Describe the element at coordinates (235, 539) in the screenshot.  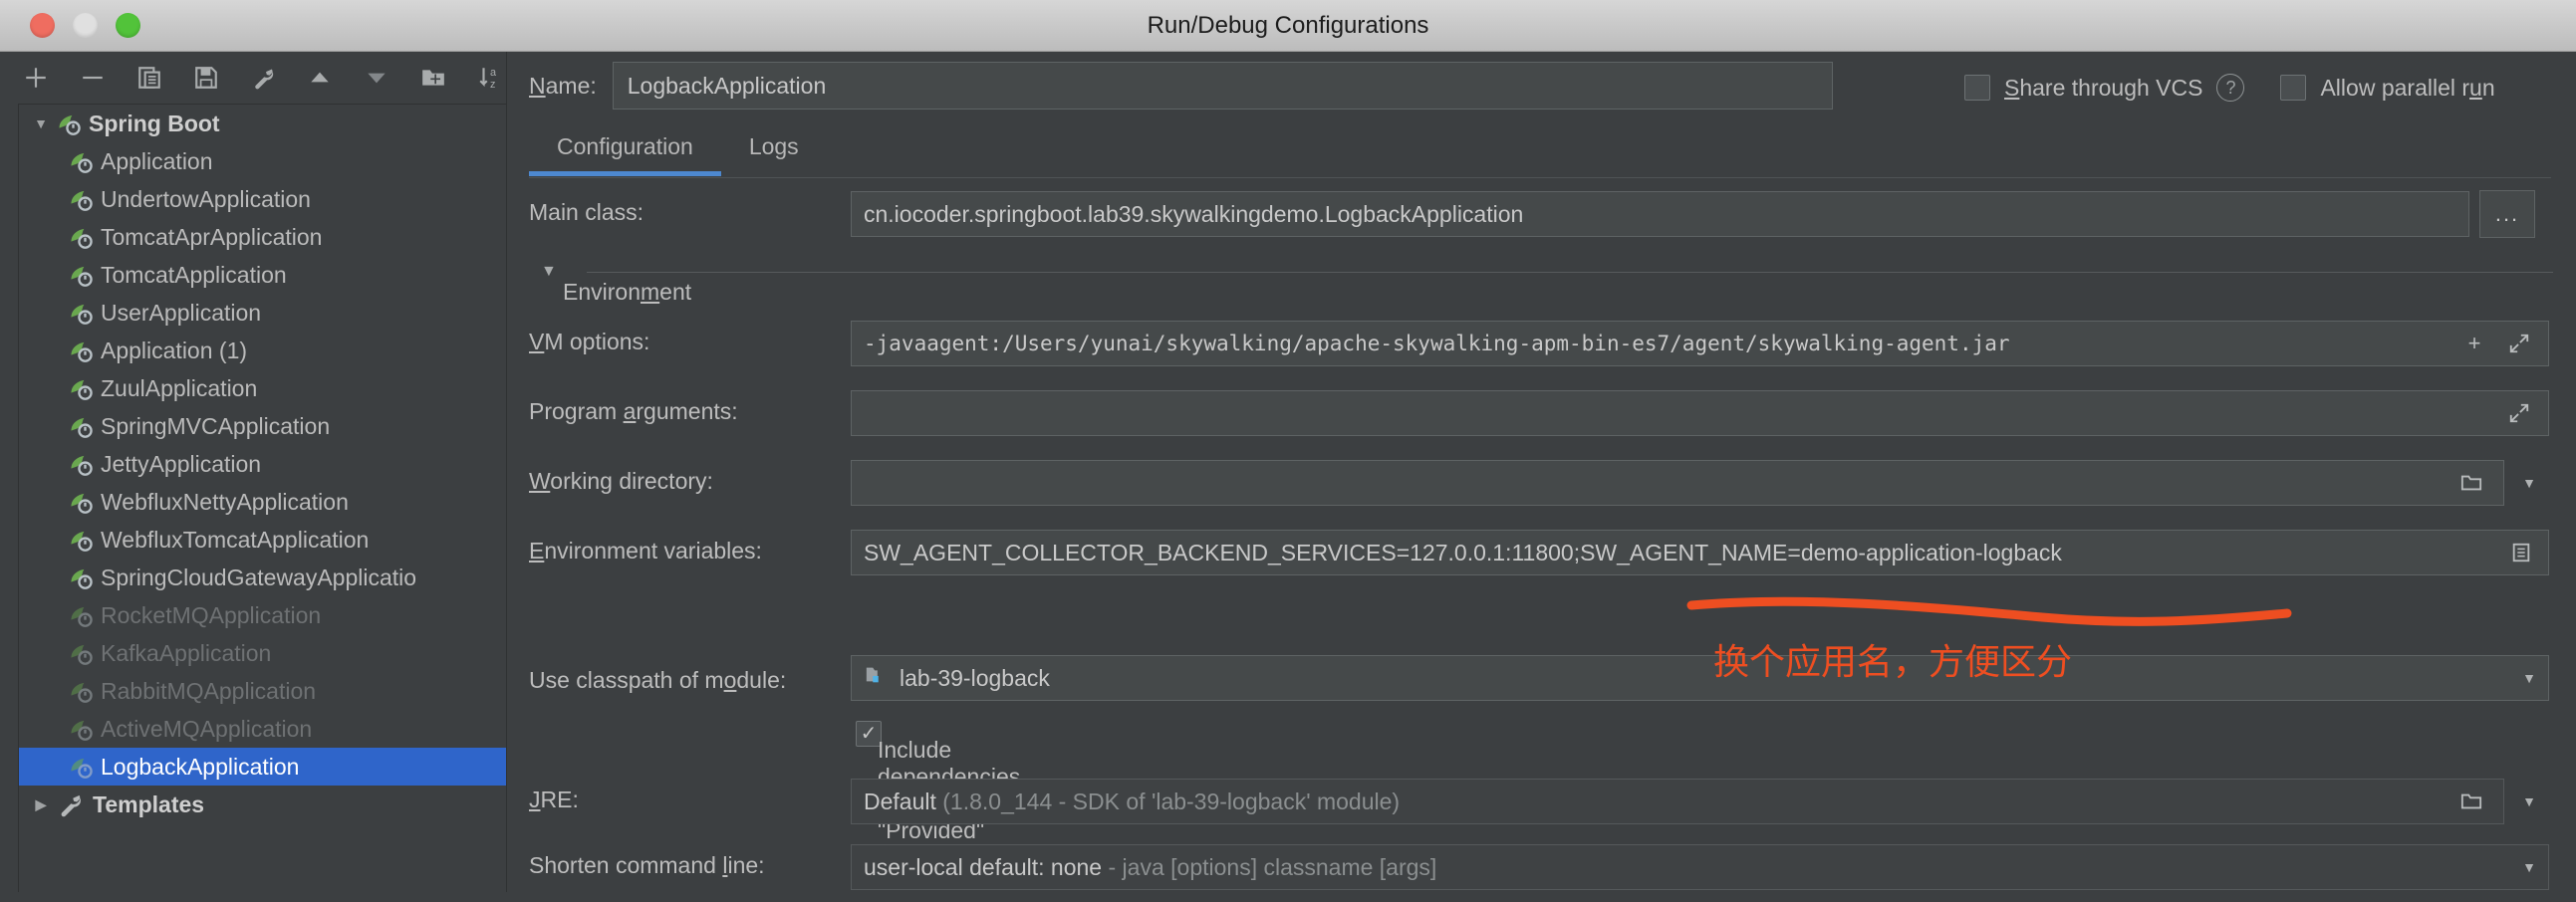
I see `tree-node-label: WebfluxTomcatApplication` at that location.